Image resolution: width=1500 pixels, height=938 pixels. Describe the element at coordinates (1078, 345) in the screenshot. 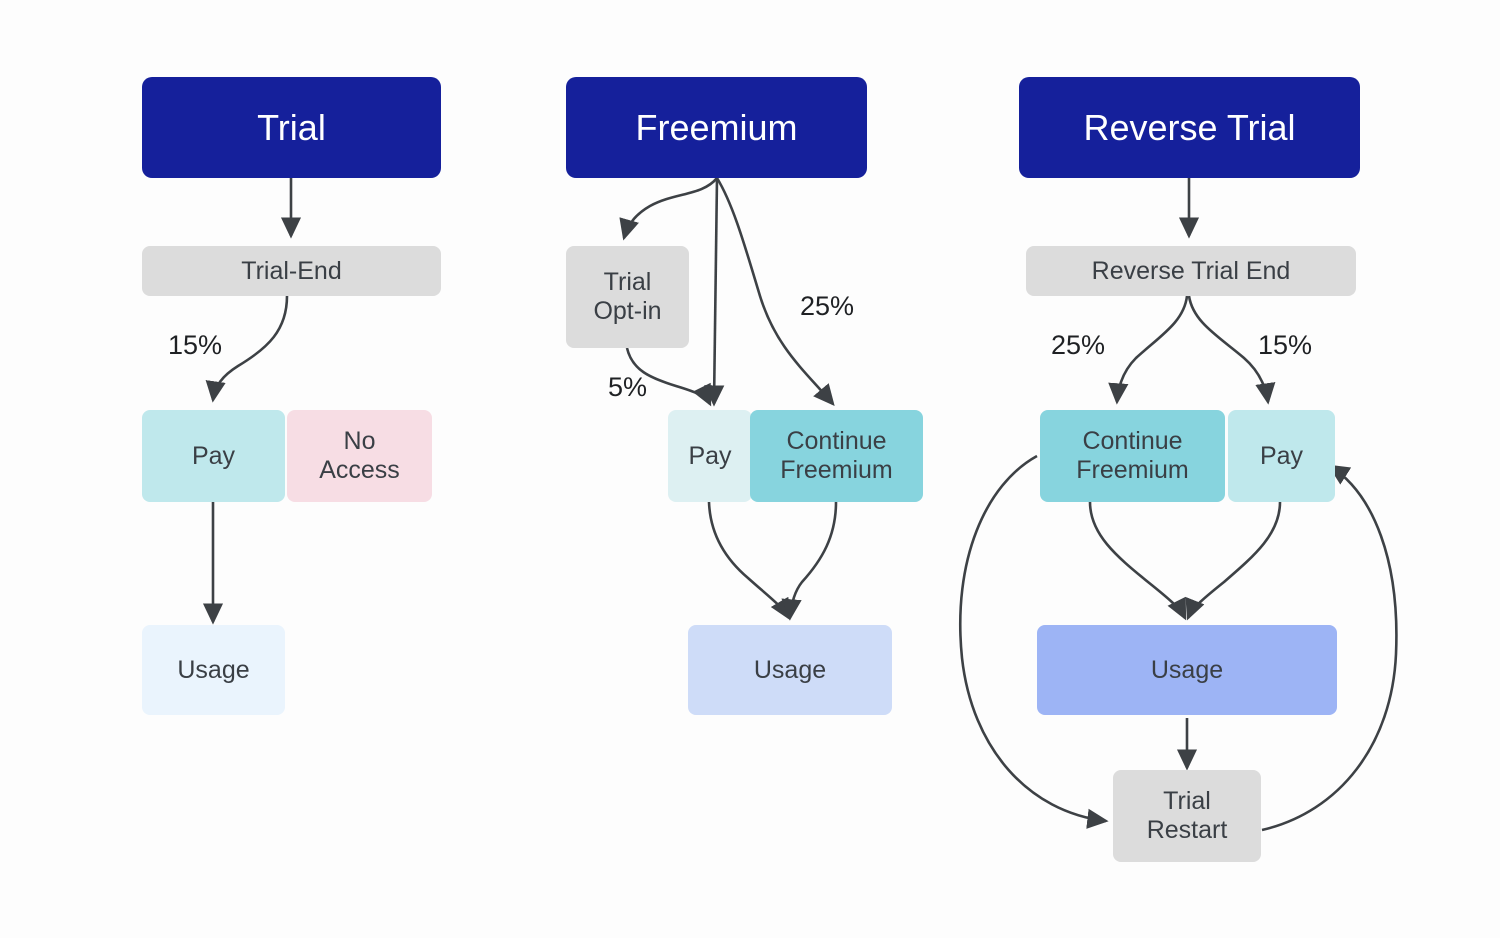

I see `edge-label-rte-to-continue-freemium: 25%` at that location.